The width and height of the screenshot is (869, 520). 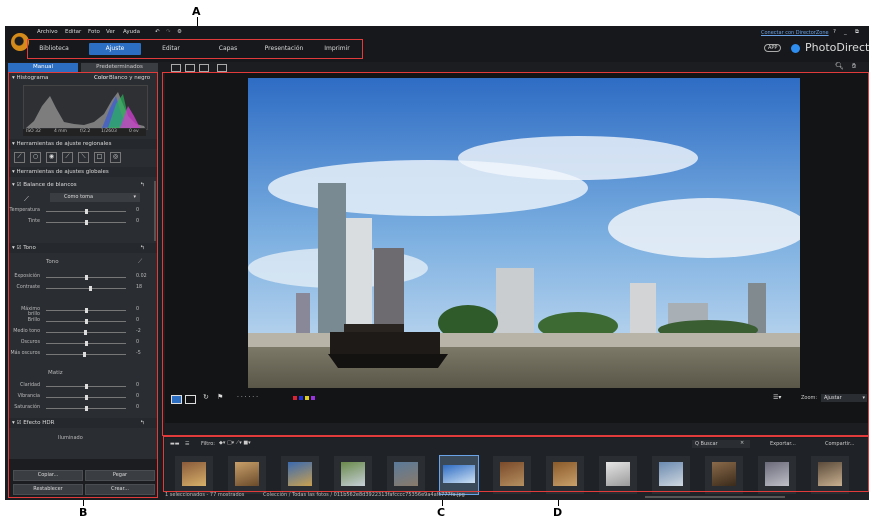 What do you see at coordinates (441, 512) in the screenshot?
I see `callout-c: C` at bounding box center [441, 512].